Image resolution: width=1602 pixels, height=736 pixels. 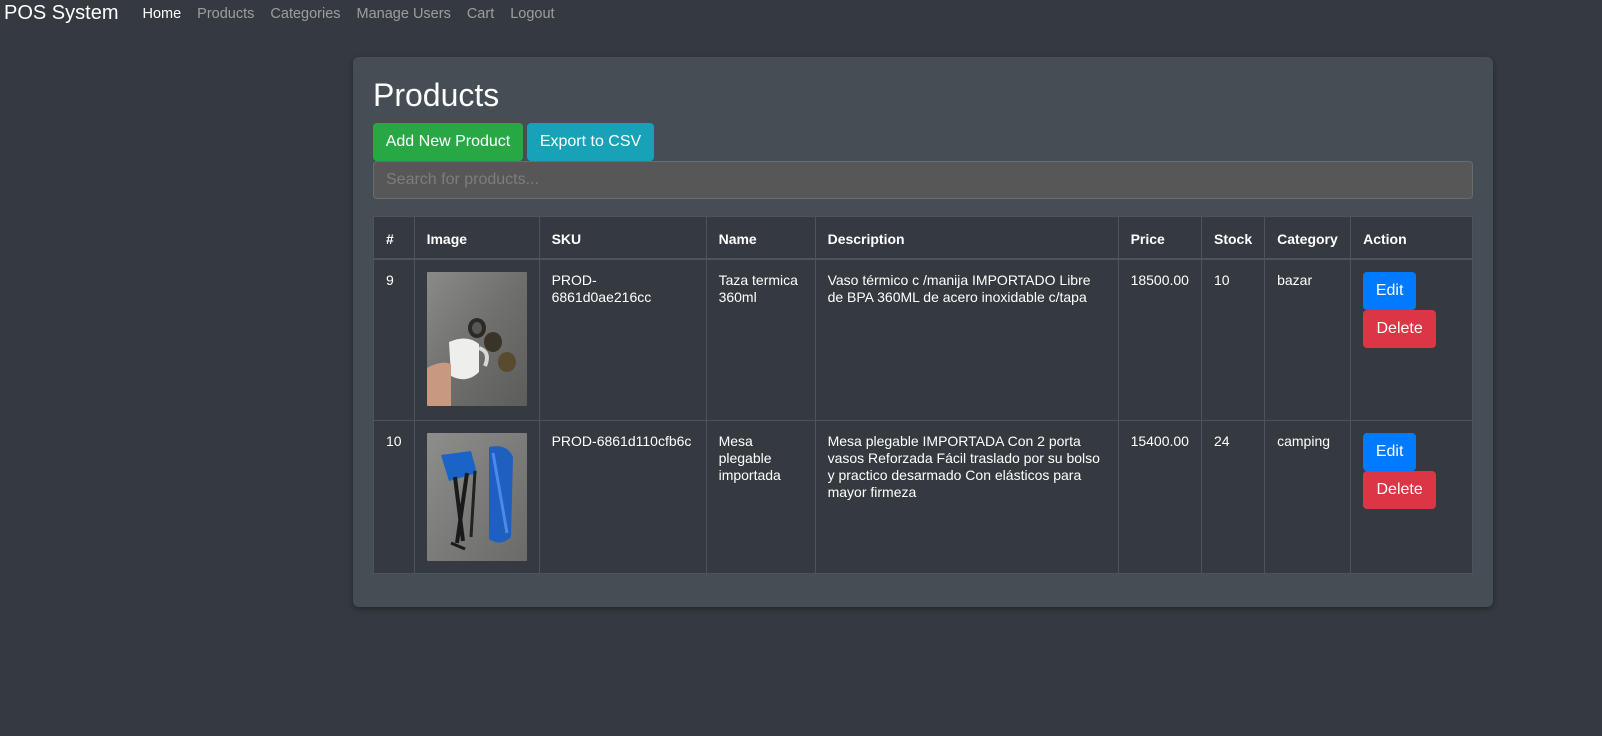 What do you see at coordinates (1411, 238) in the screenshot?
I see `header-action: Action` at bounding box center [1411, 238].